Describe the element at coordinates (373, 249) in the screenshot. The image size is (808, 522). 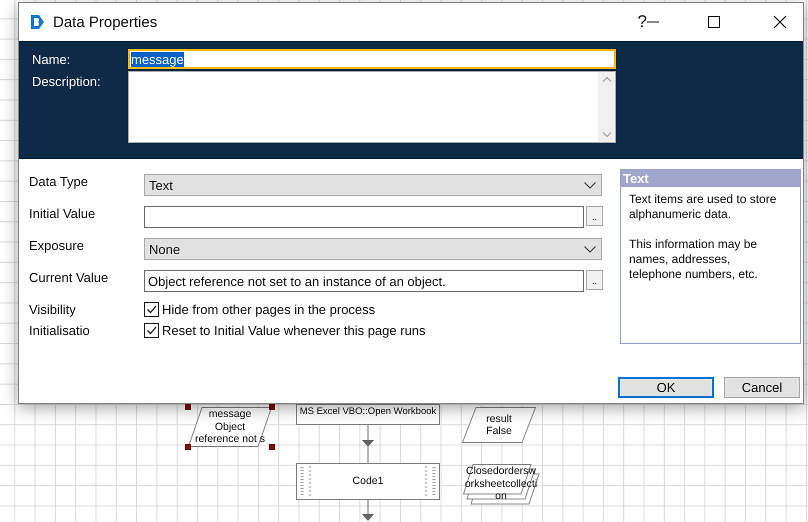
I see `dropdown: None` at that location.